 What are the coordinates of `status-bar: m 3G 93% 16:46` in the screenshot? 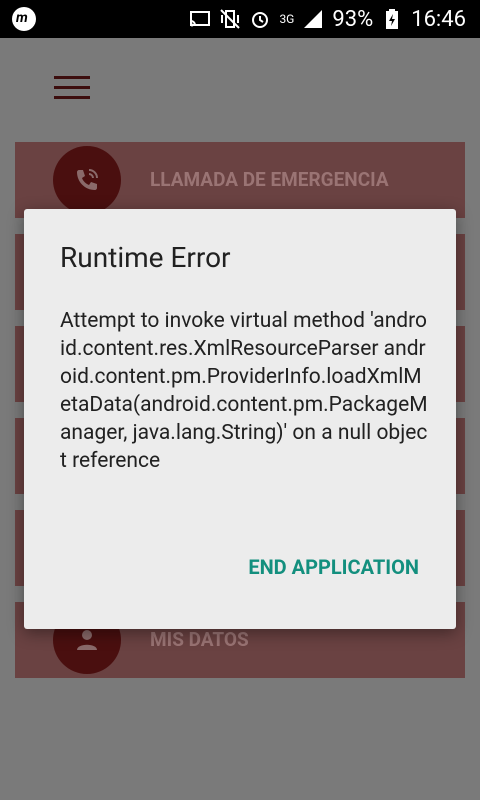 It's located at (240, 19).